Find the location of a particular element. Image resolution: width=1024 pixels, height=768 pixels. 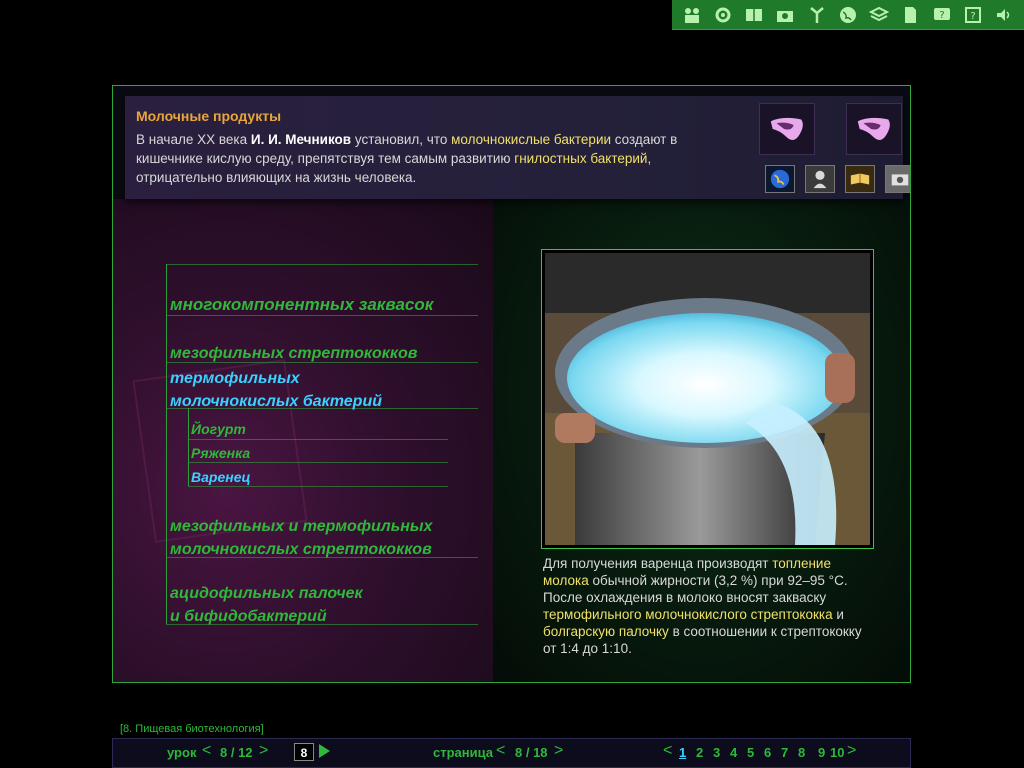

document-icon is located at coordinates (910, 15).